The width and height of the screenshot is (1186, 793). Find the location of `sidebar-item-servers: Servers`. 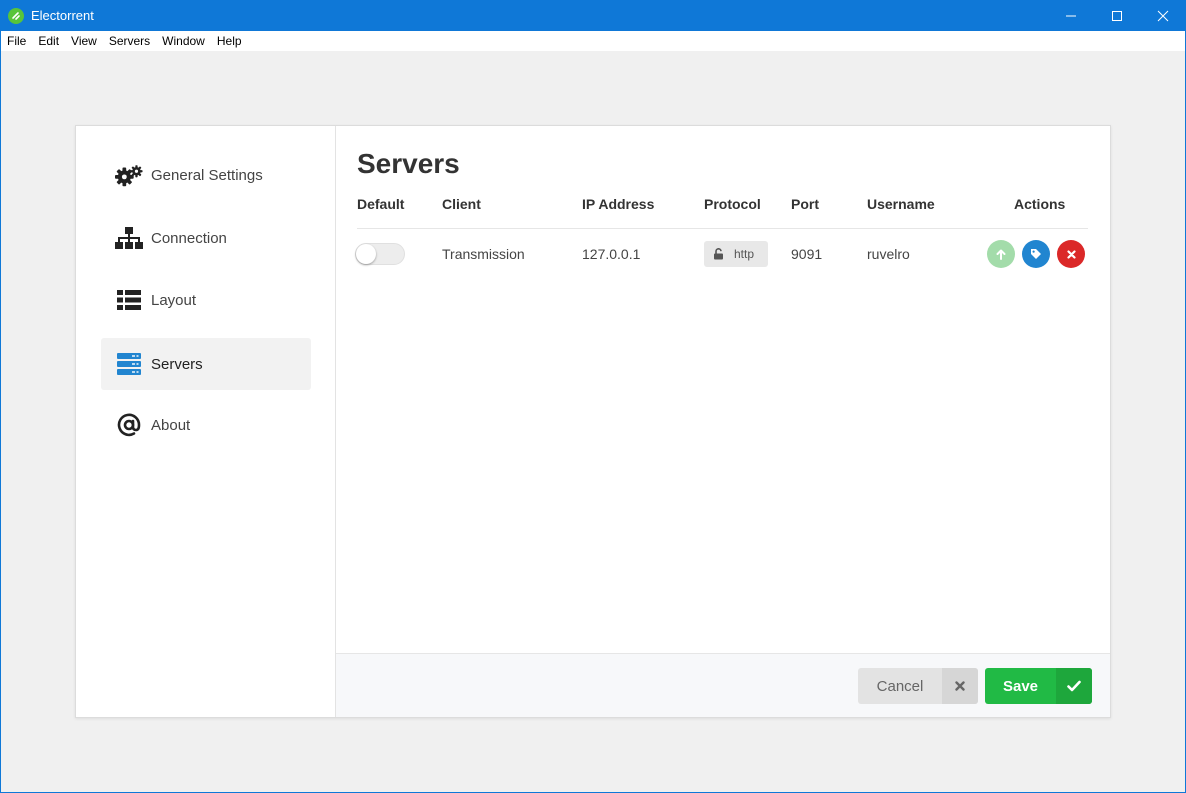

sidebar-item-servers: Servers is located at coordinates (206, 364).